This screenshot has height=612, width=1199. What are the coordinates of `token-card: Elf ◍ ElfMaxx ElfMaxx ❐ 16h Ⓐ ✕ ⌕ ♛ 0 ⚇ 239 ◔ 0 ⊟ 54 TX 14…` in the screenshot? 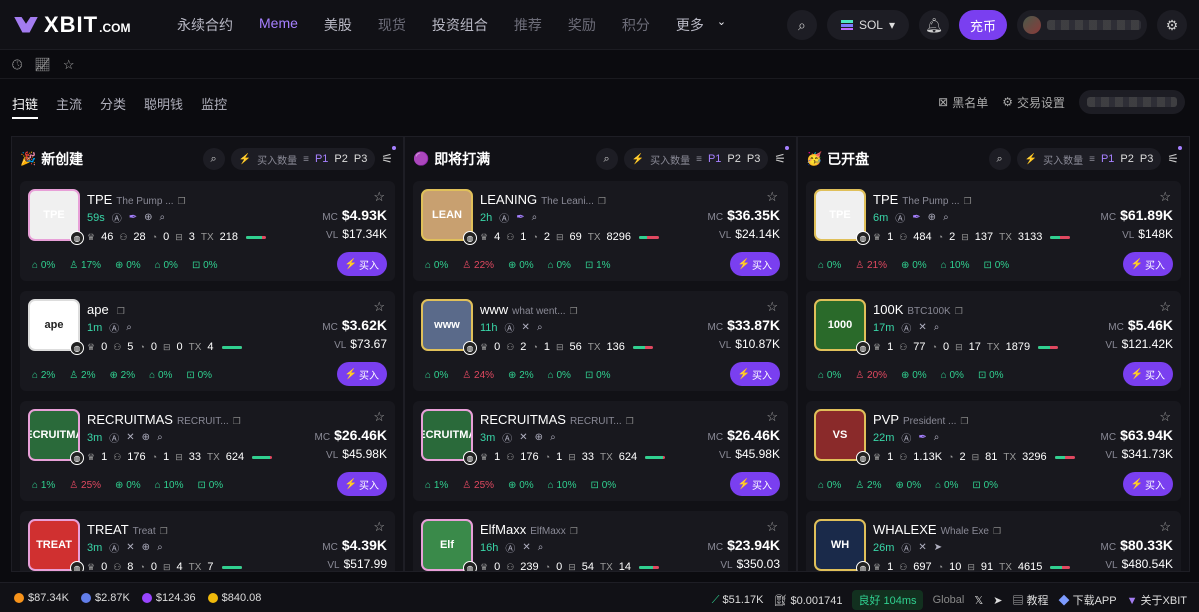 It's located at (600, 541).